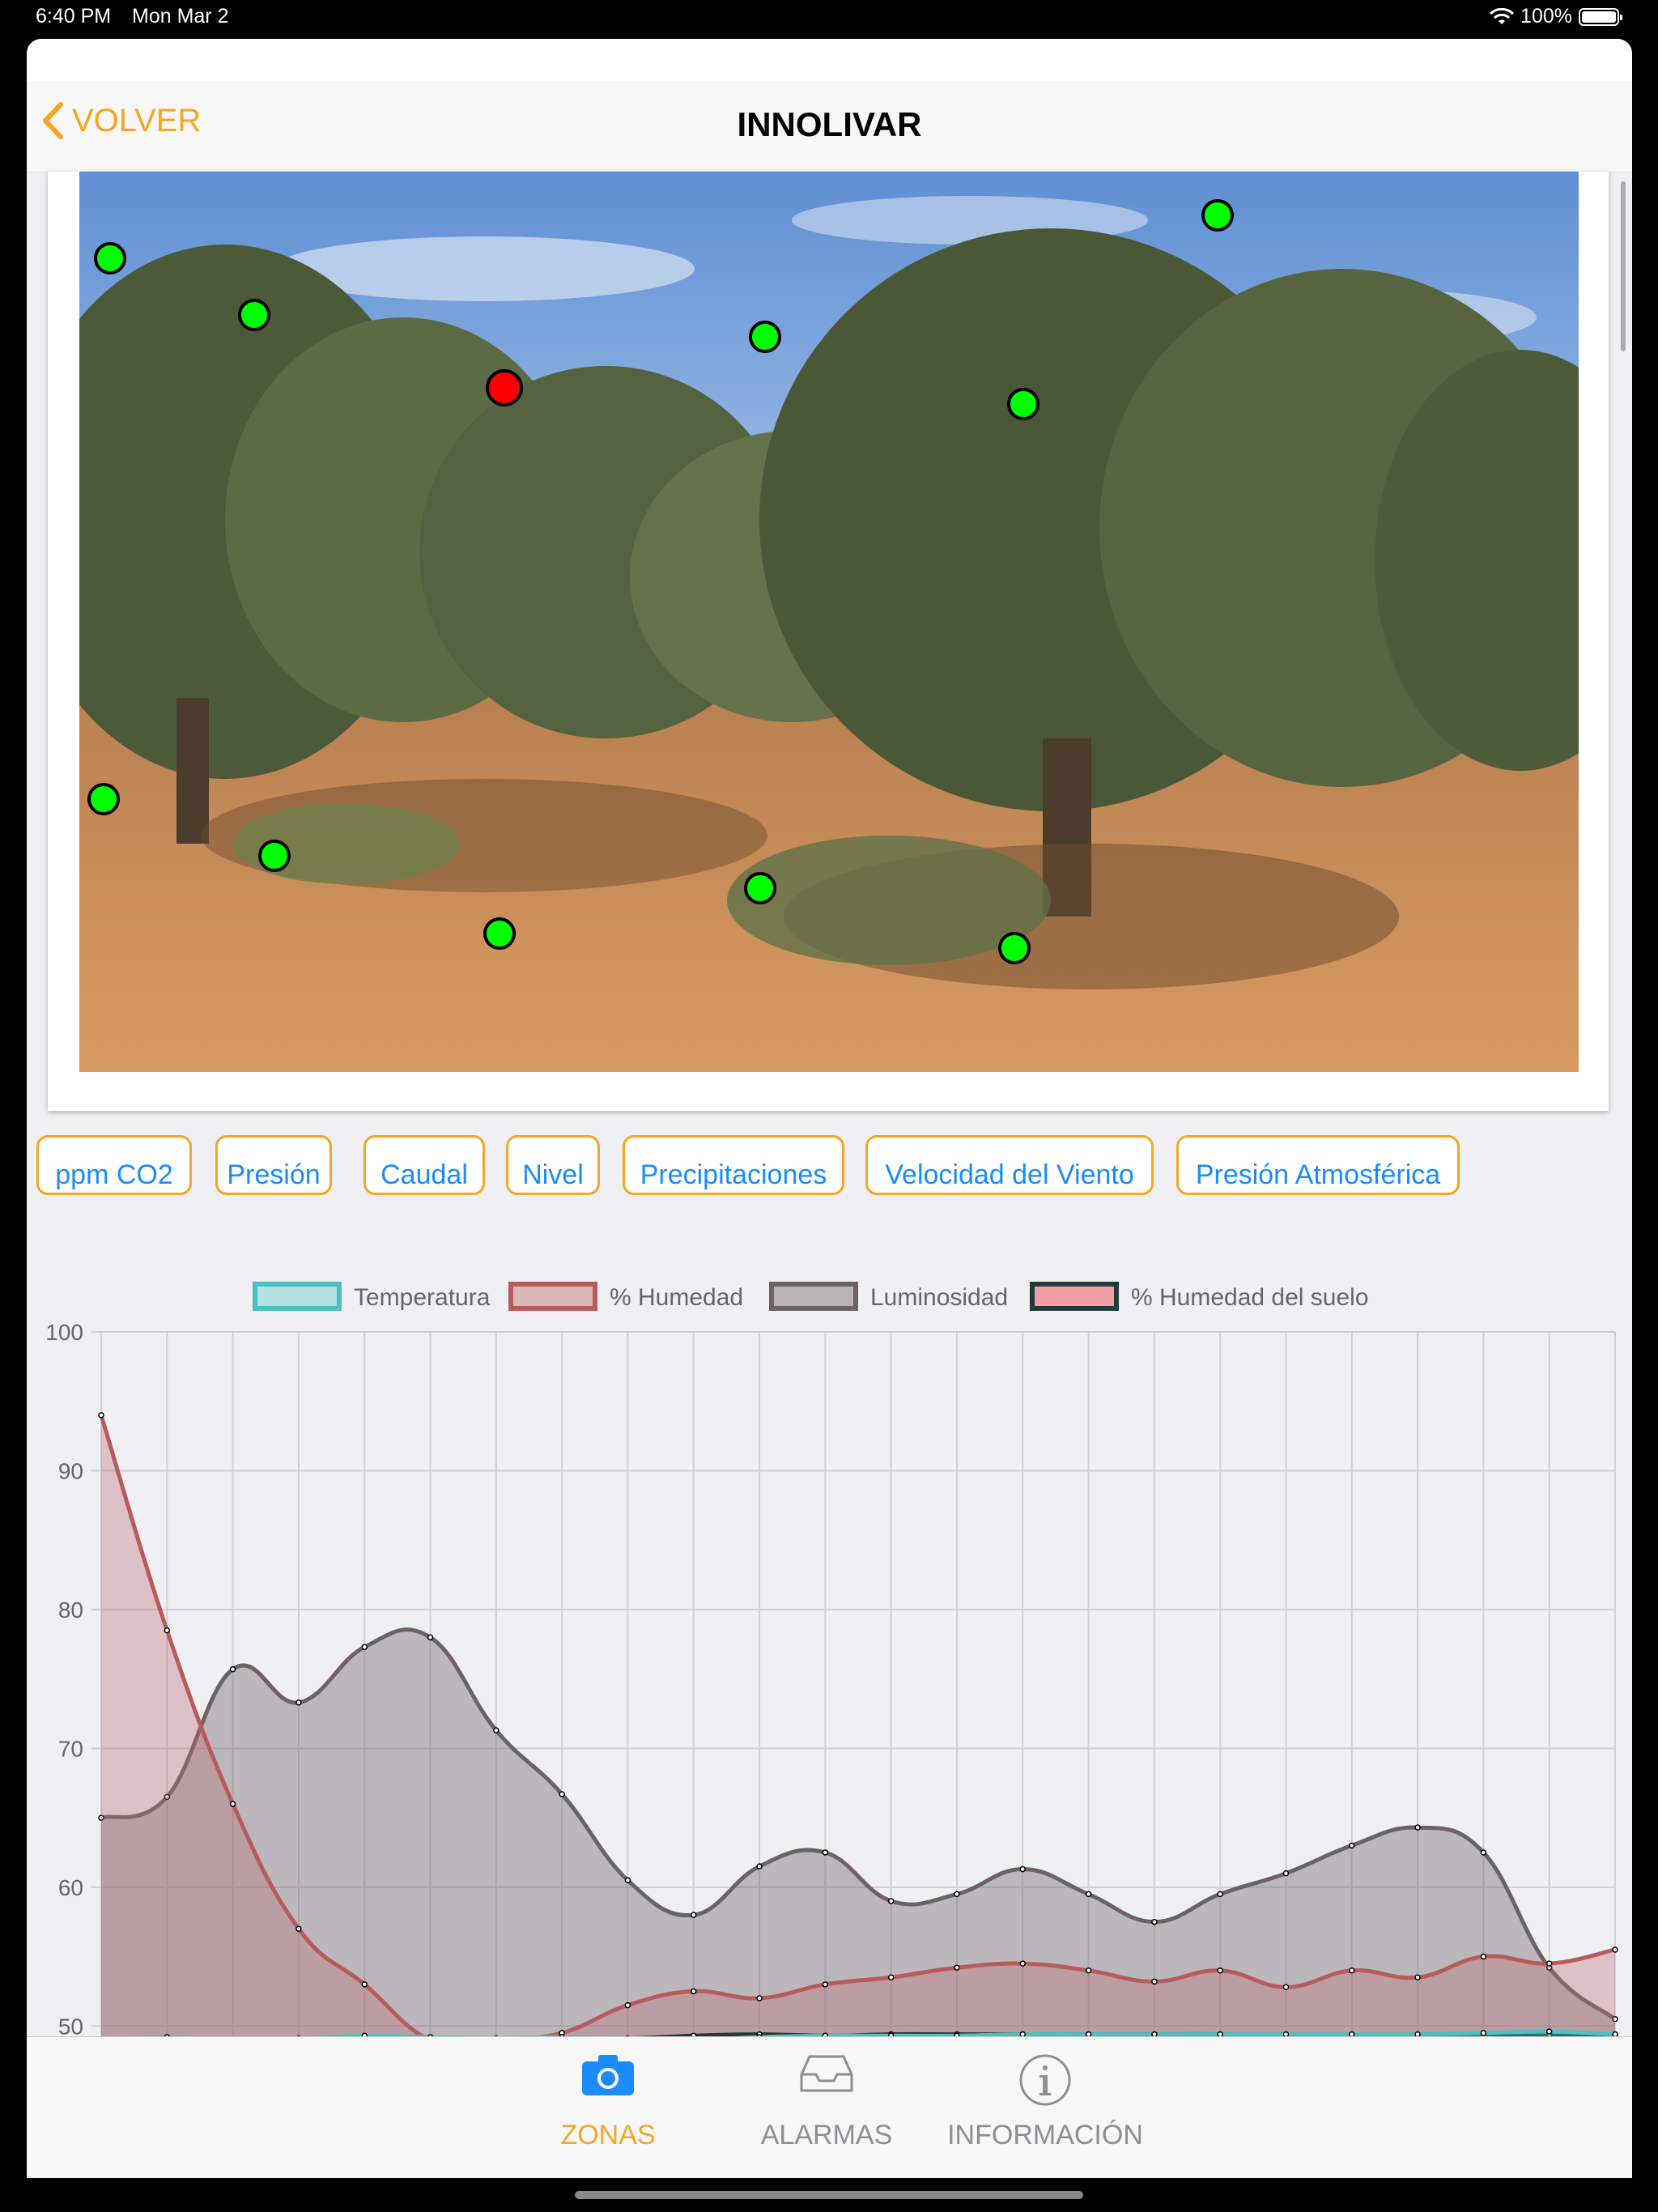  I want to click on tab-label: INFORMACIÓN, so click(1045, 2135).